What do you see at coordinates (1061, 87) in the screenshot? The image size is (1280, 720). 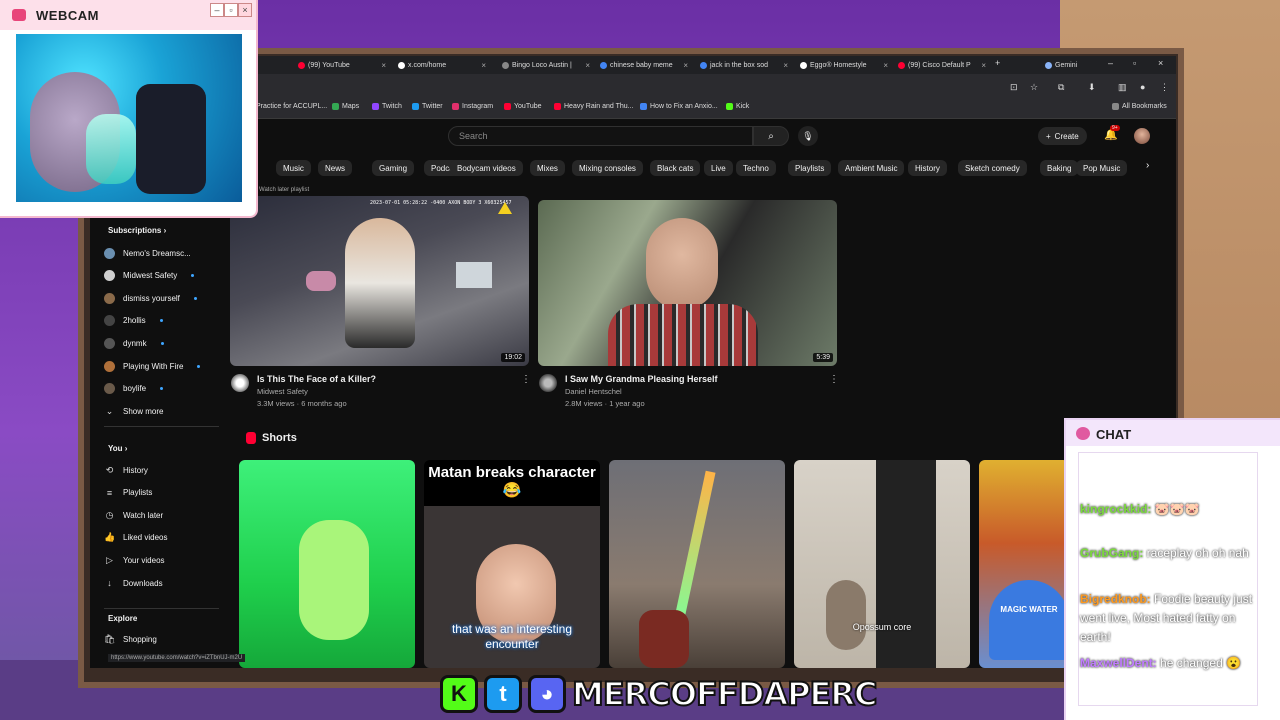 I see `extensions-icon: ⧉` at bounding box center [1061, 87].